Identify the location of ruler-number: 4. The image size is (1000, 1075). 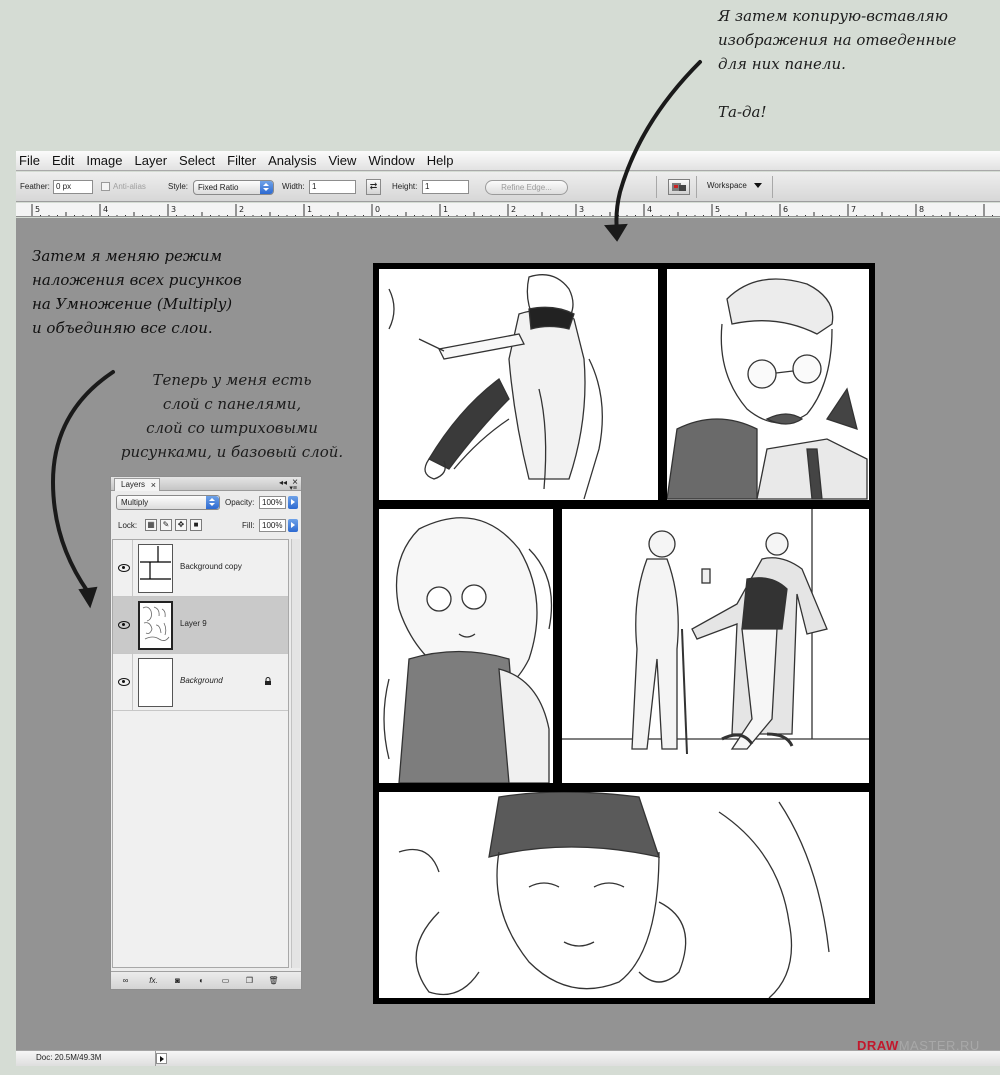
(105, 209).